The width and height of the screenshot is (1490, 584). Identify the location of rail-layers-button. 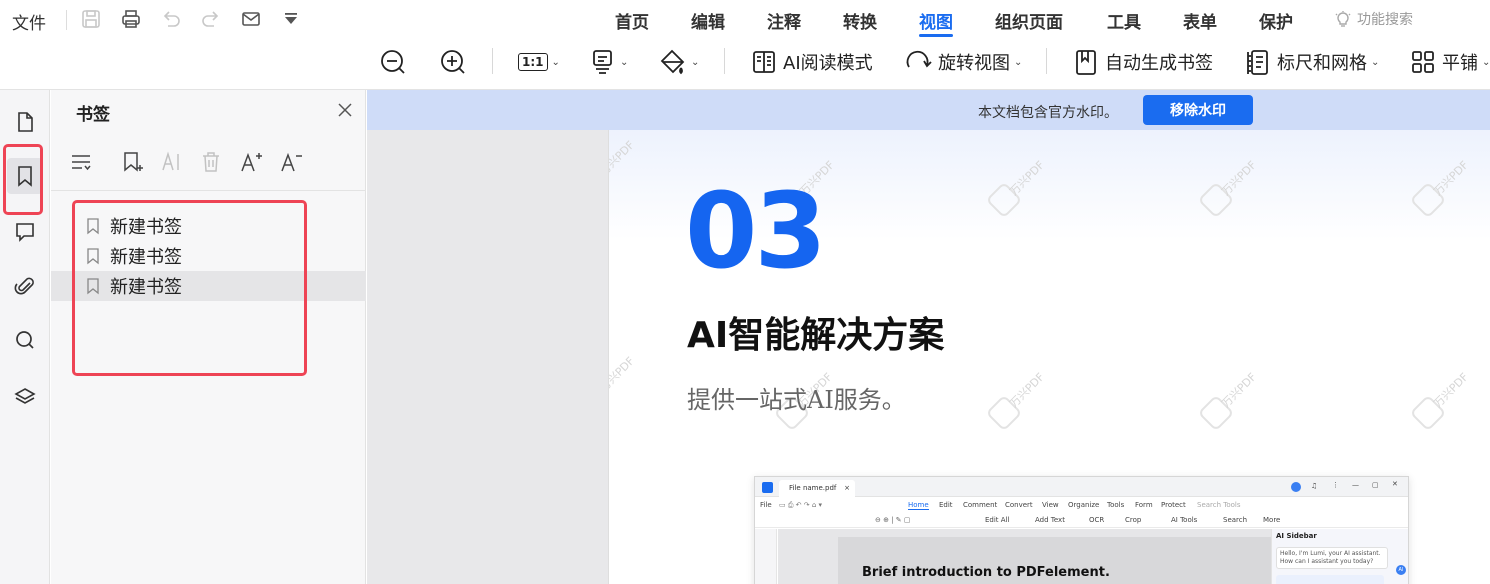
(25, 396).